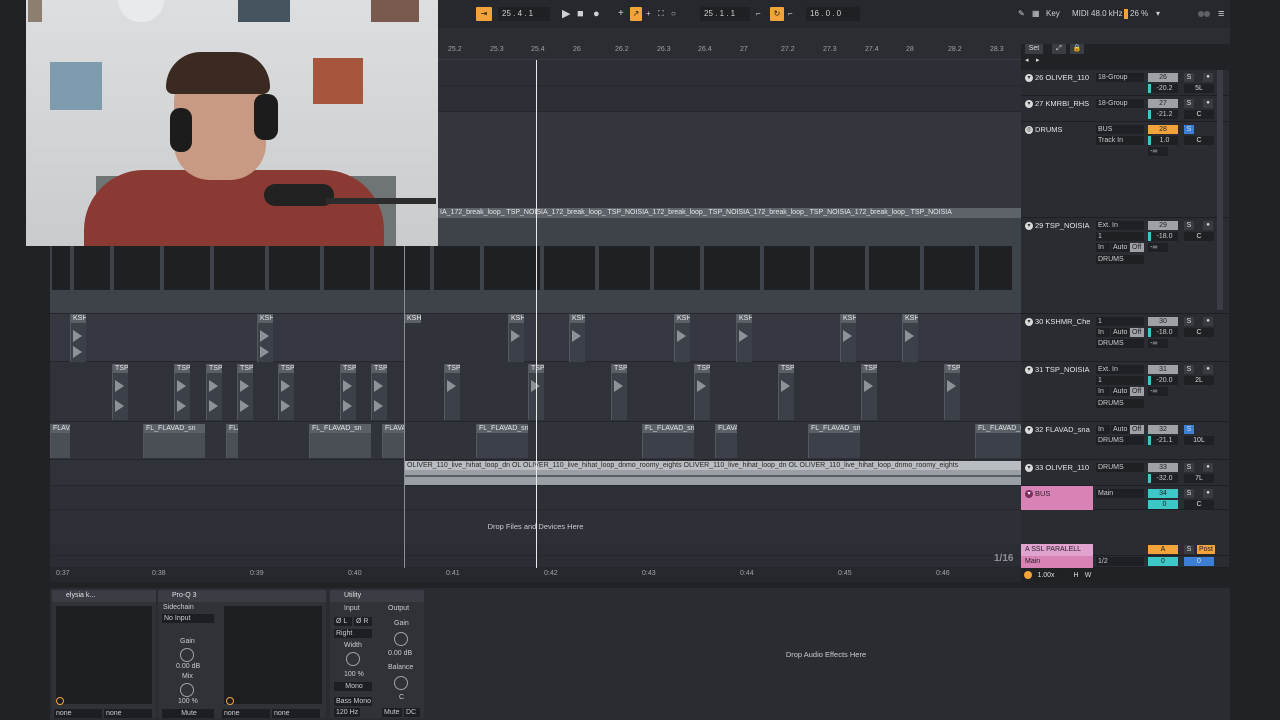 This screenshot has height=720, width=1280. I want to click on plugin-display, so click(104, 655).